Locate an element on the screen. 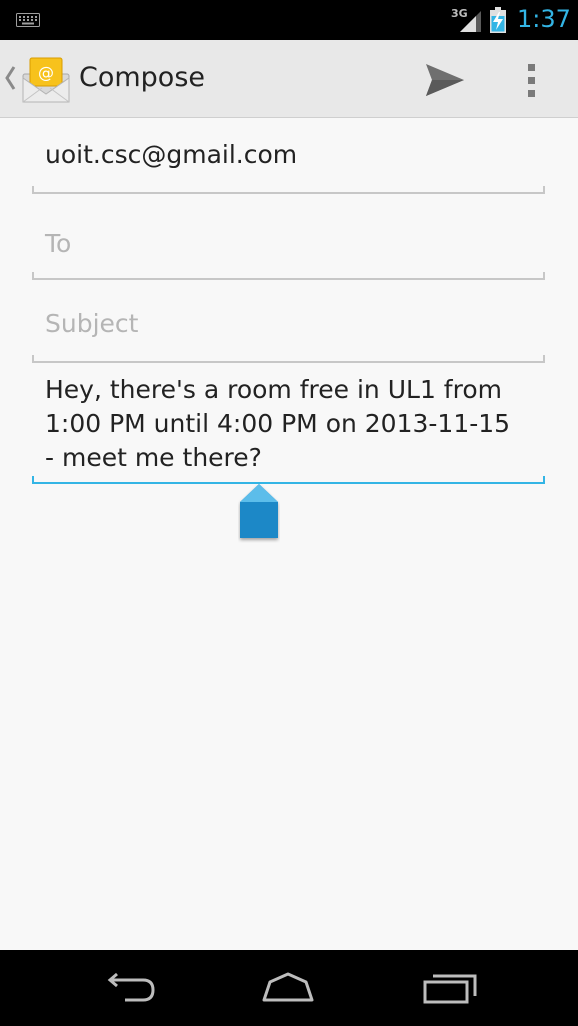  clock: 1:37 is located at coordinates (544, 19).